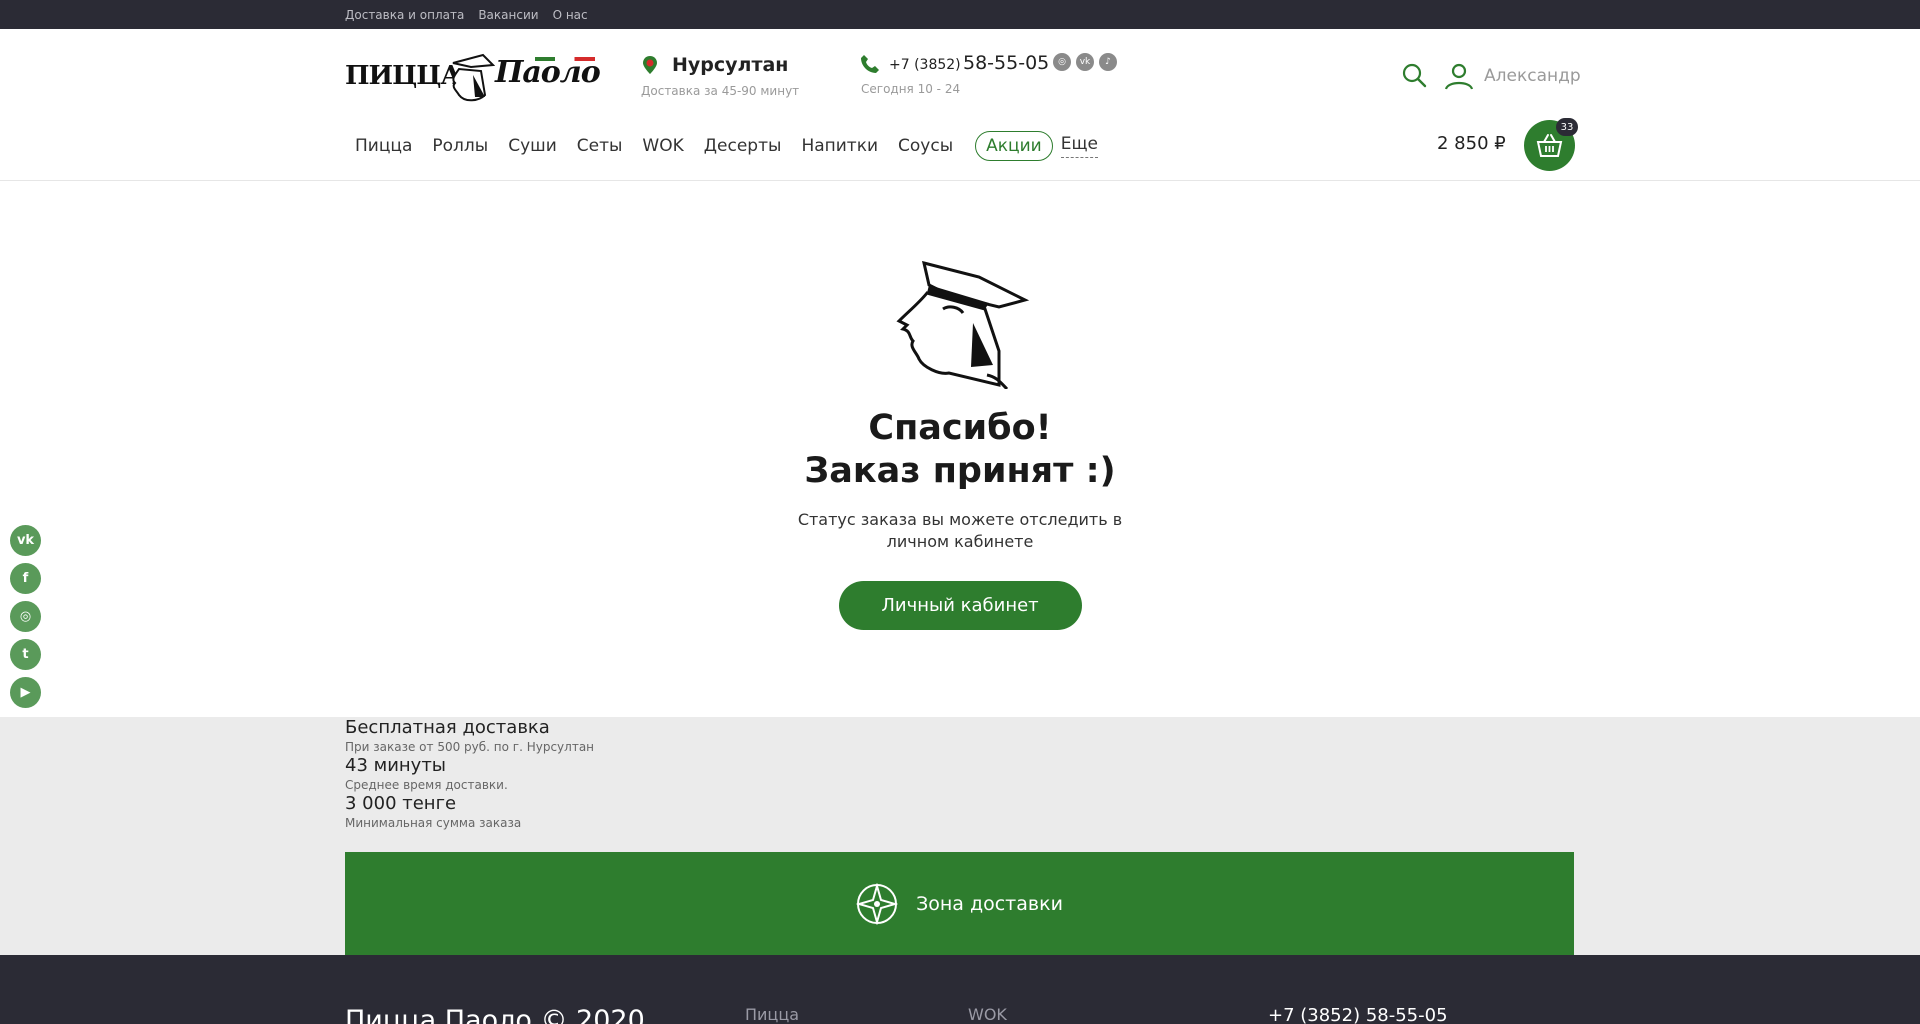  What do you see at coordinates (1062, 62) in the screenshot?
I see `instagram-icon: ◎` at bounding box center [1062, 62].